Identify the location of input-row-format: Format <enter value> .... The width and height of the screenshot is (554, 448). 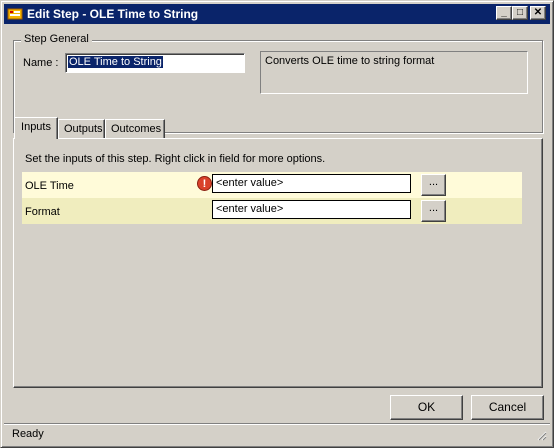
(272, 211).